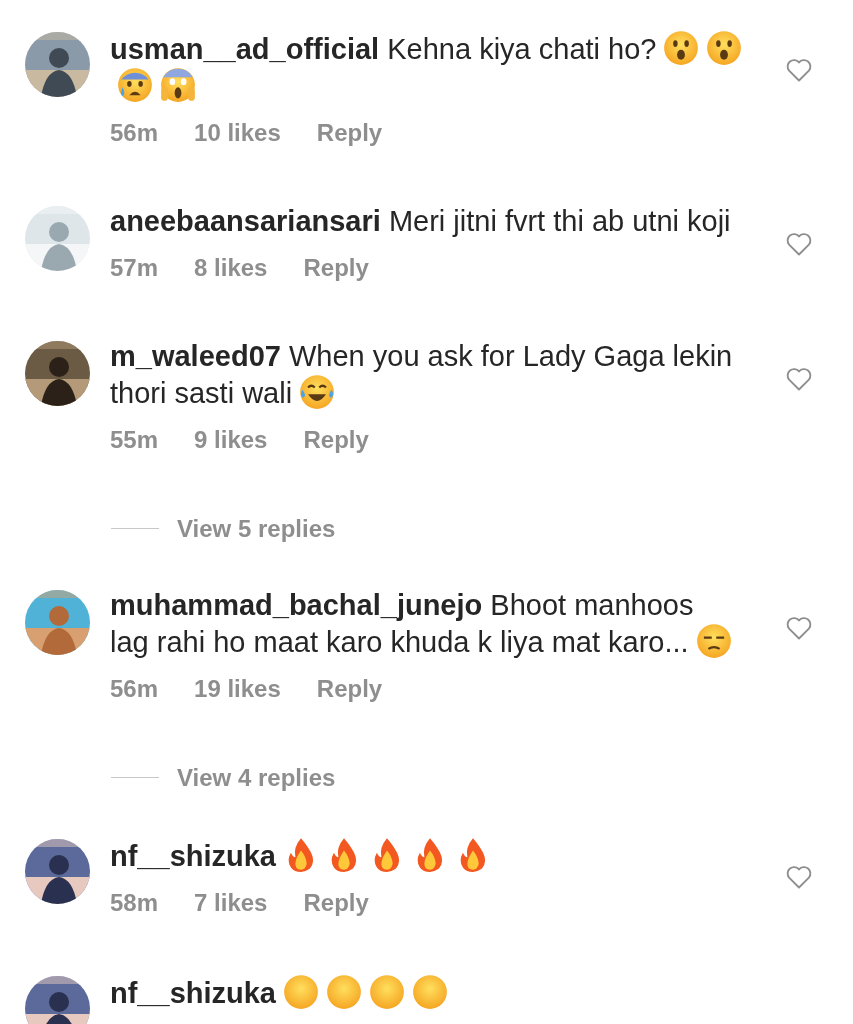 The image size is (853, 1024). Describe the element at coordinates (256, 777) in the screenshot. I see `view-replies-link: View 4 replies` at that location.